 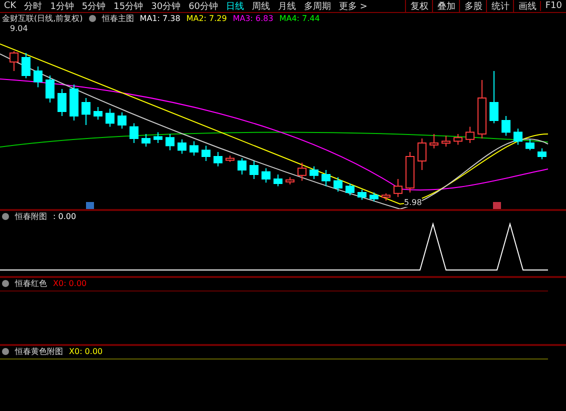 What do you see at coordinates (118, 18) in the screenshot?
I see `indicator-name: 恒春主图` at bounding box center [118, 18].